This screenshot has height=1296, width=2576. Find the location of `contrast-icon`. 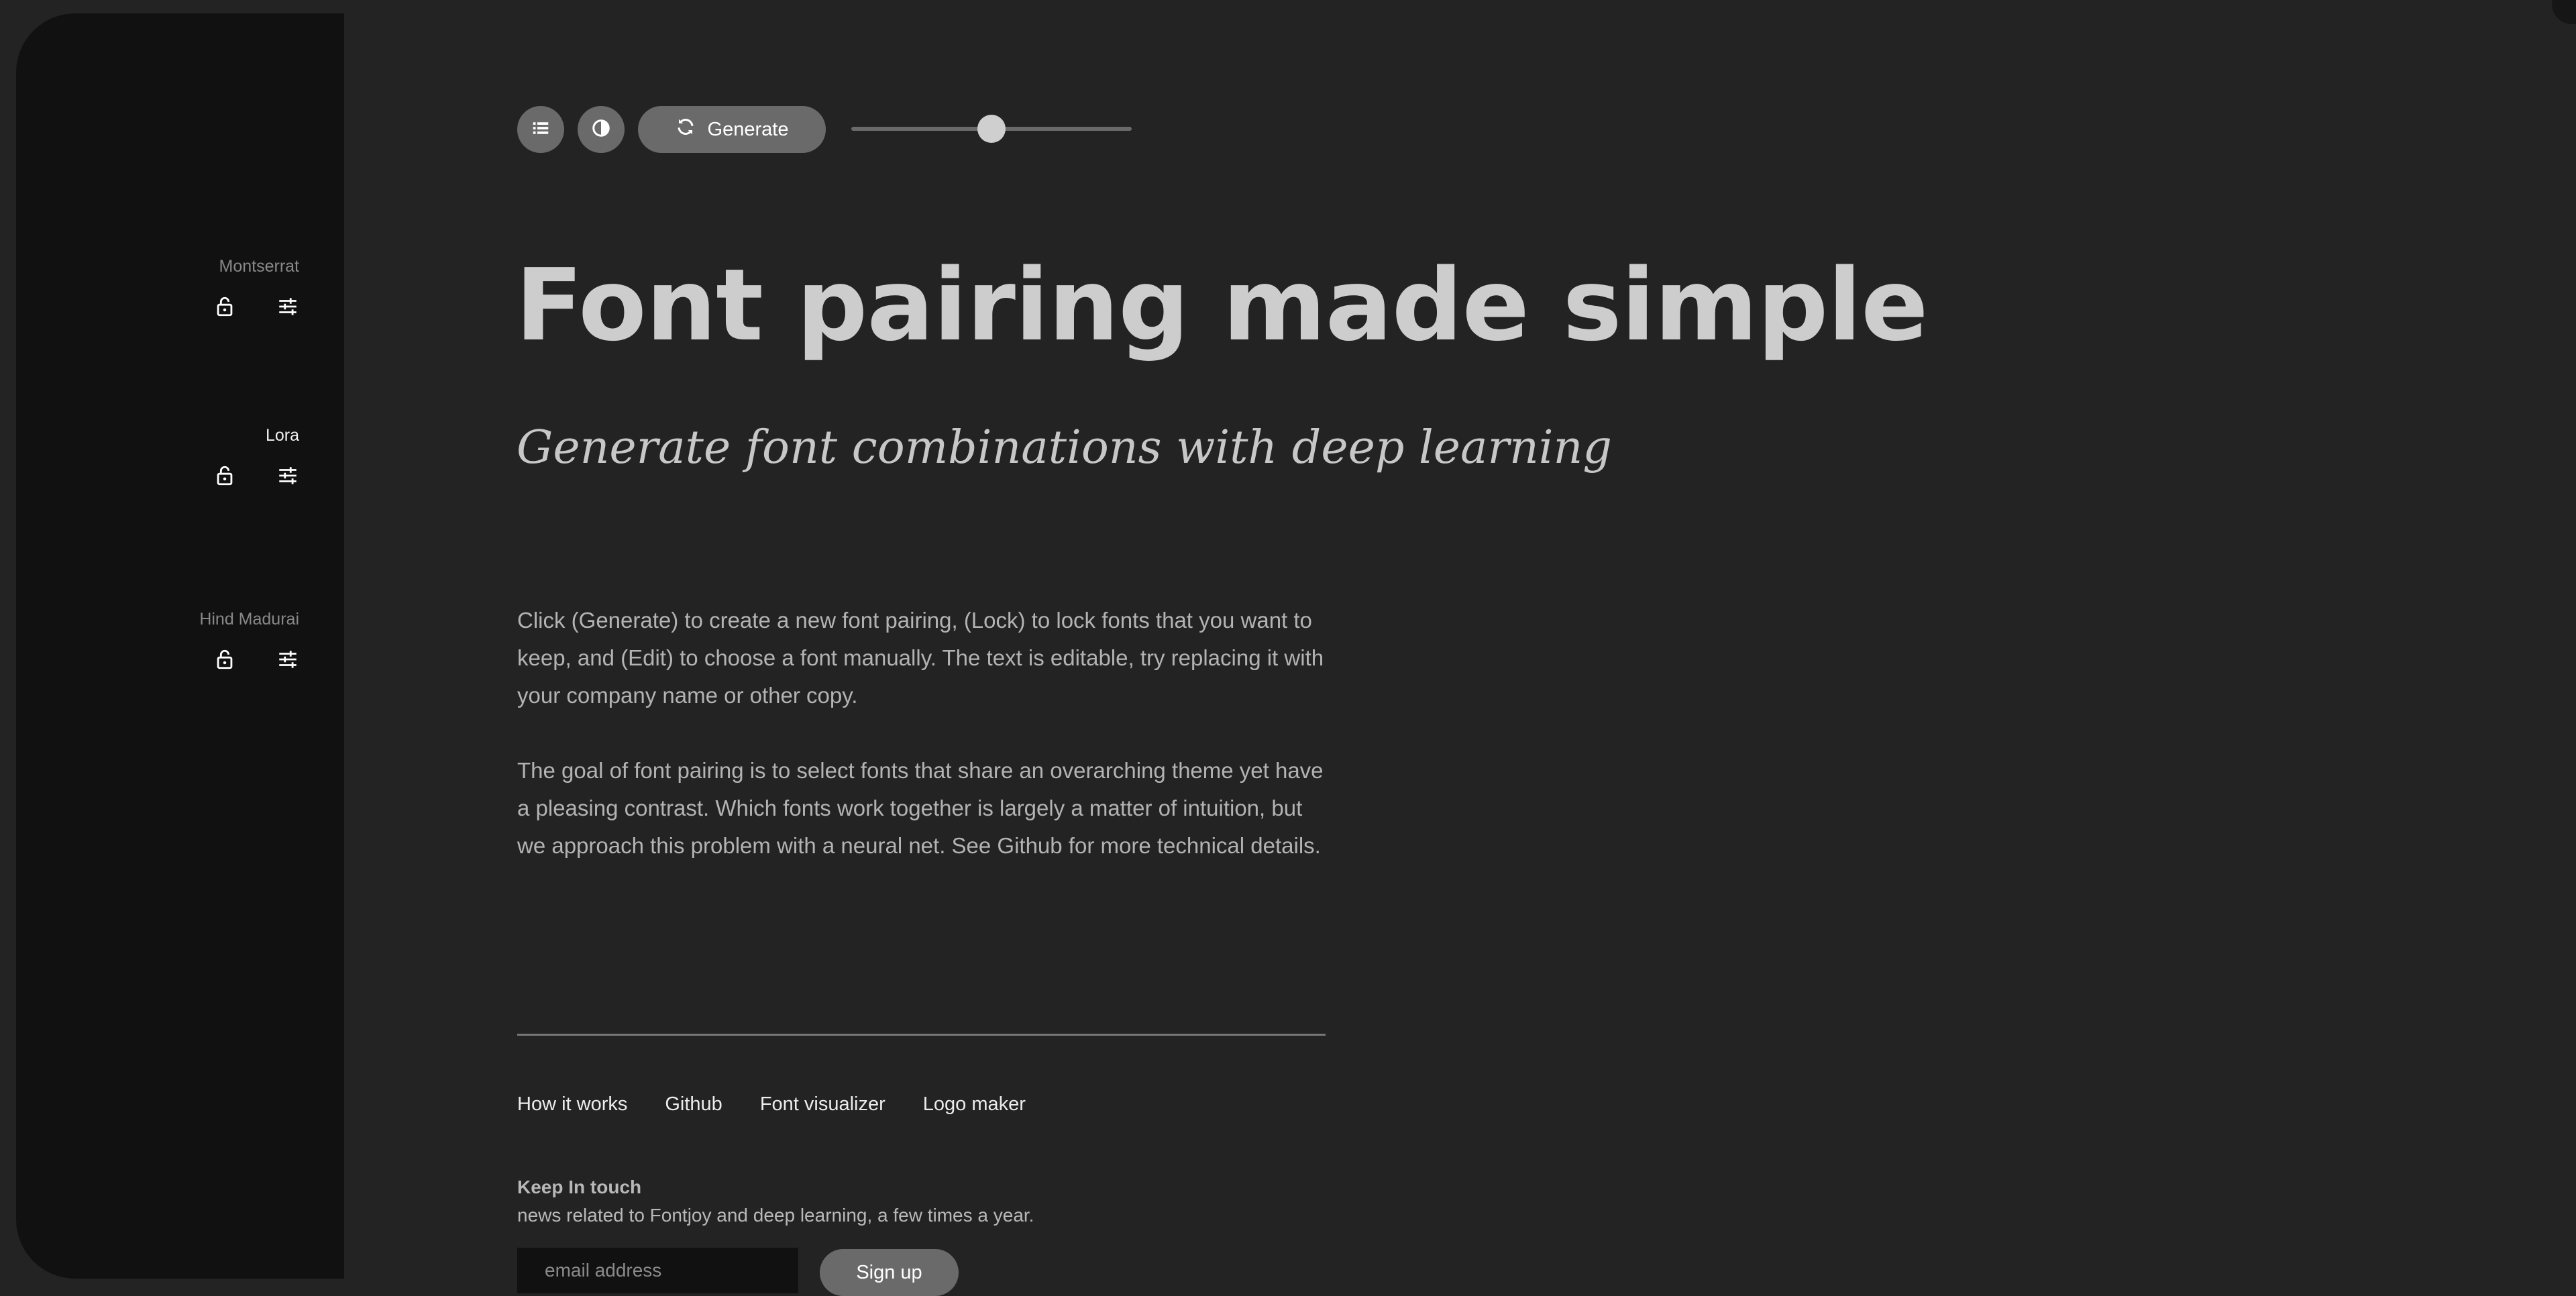

contrast-icon is located at coordinates (601, 130).